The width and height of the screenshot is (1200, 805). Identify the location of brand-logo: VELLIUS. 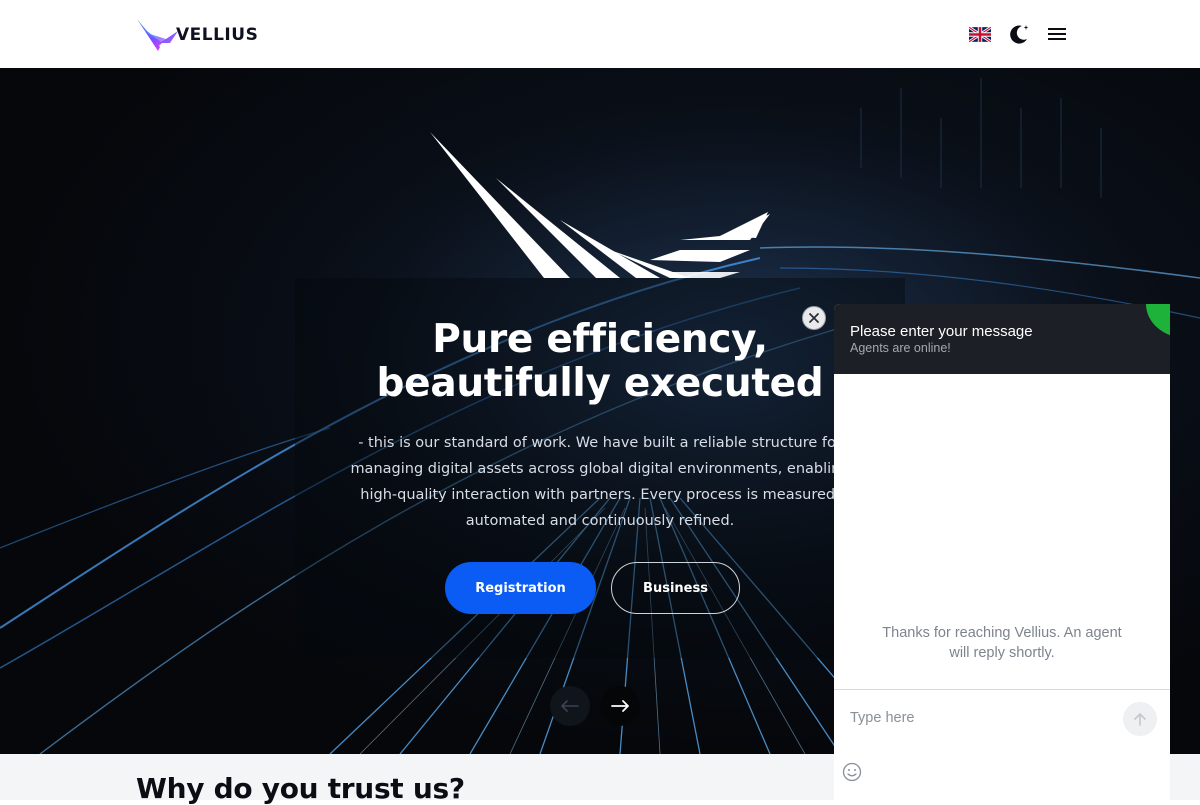
(201, 35).